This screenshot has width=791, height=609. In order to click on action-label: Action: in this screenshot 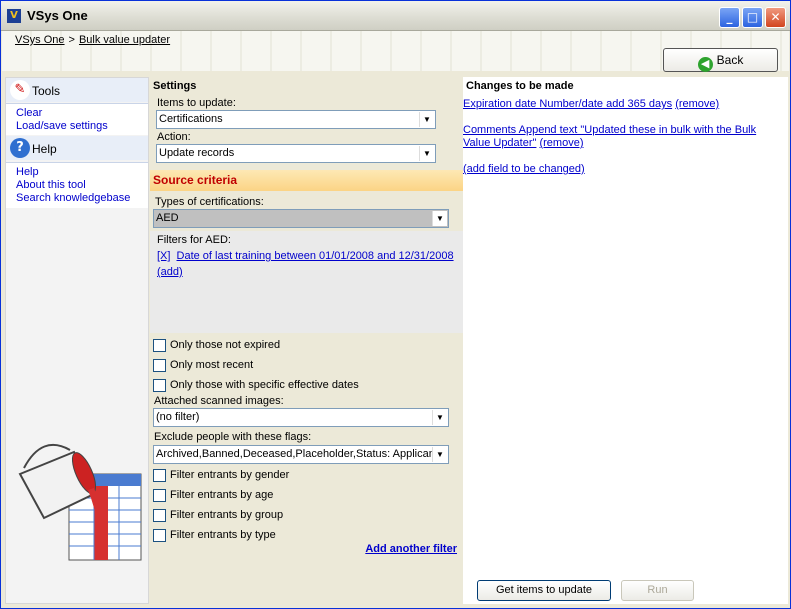, I will do `click(174, 137)`.